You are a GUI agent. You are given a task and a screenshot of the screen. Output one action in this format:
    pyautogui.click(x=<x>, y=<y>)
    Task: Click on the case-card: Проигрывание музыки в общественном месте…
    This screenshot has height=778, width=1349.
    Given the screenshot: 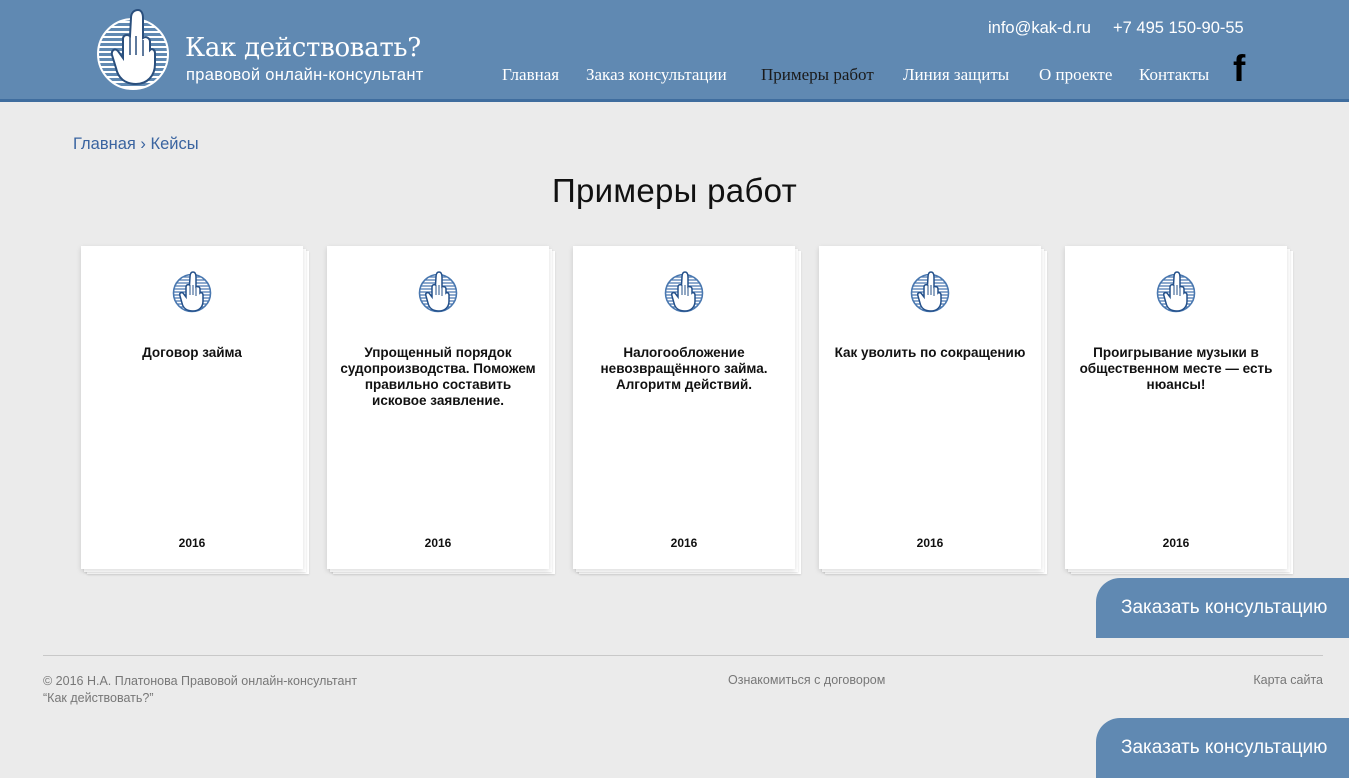 What is the action you would take?
    pyautogui.click(x=1179, y=410)
    